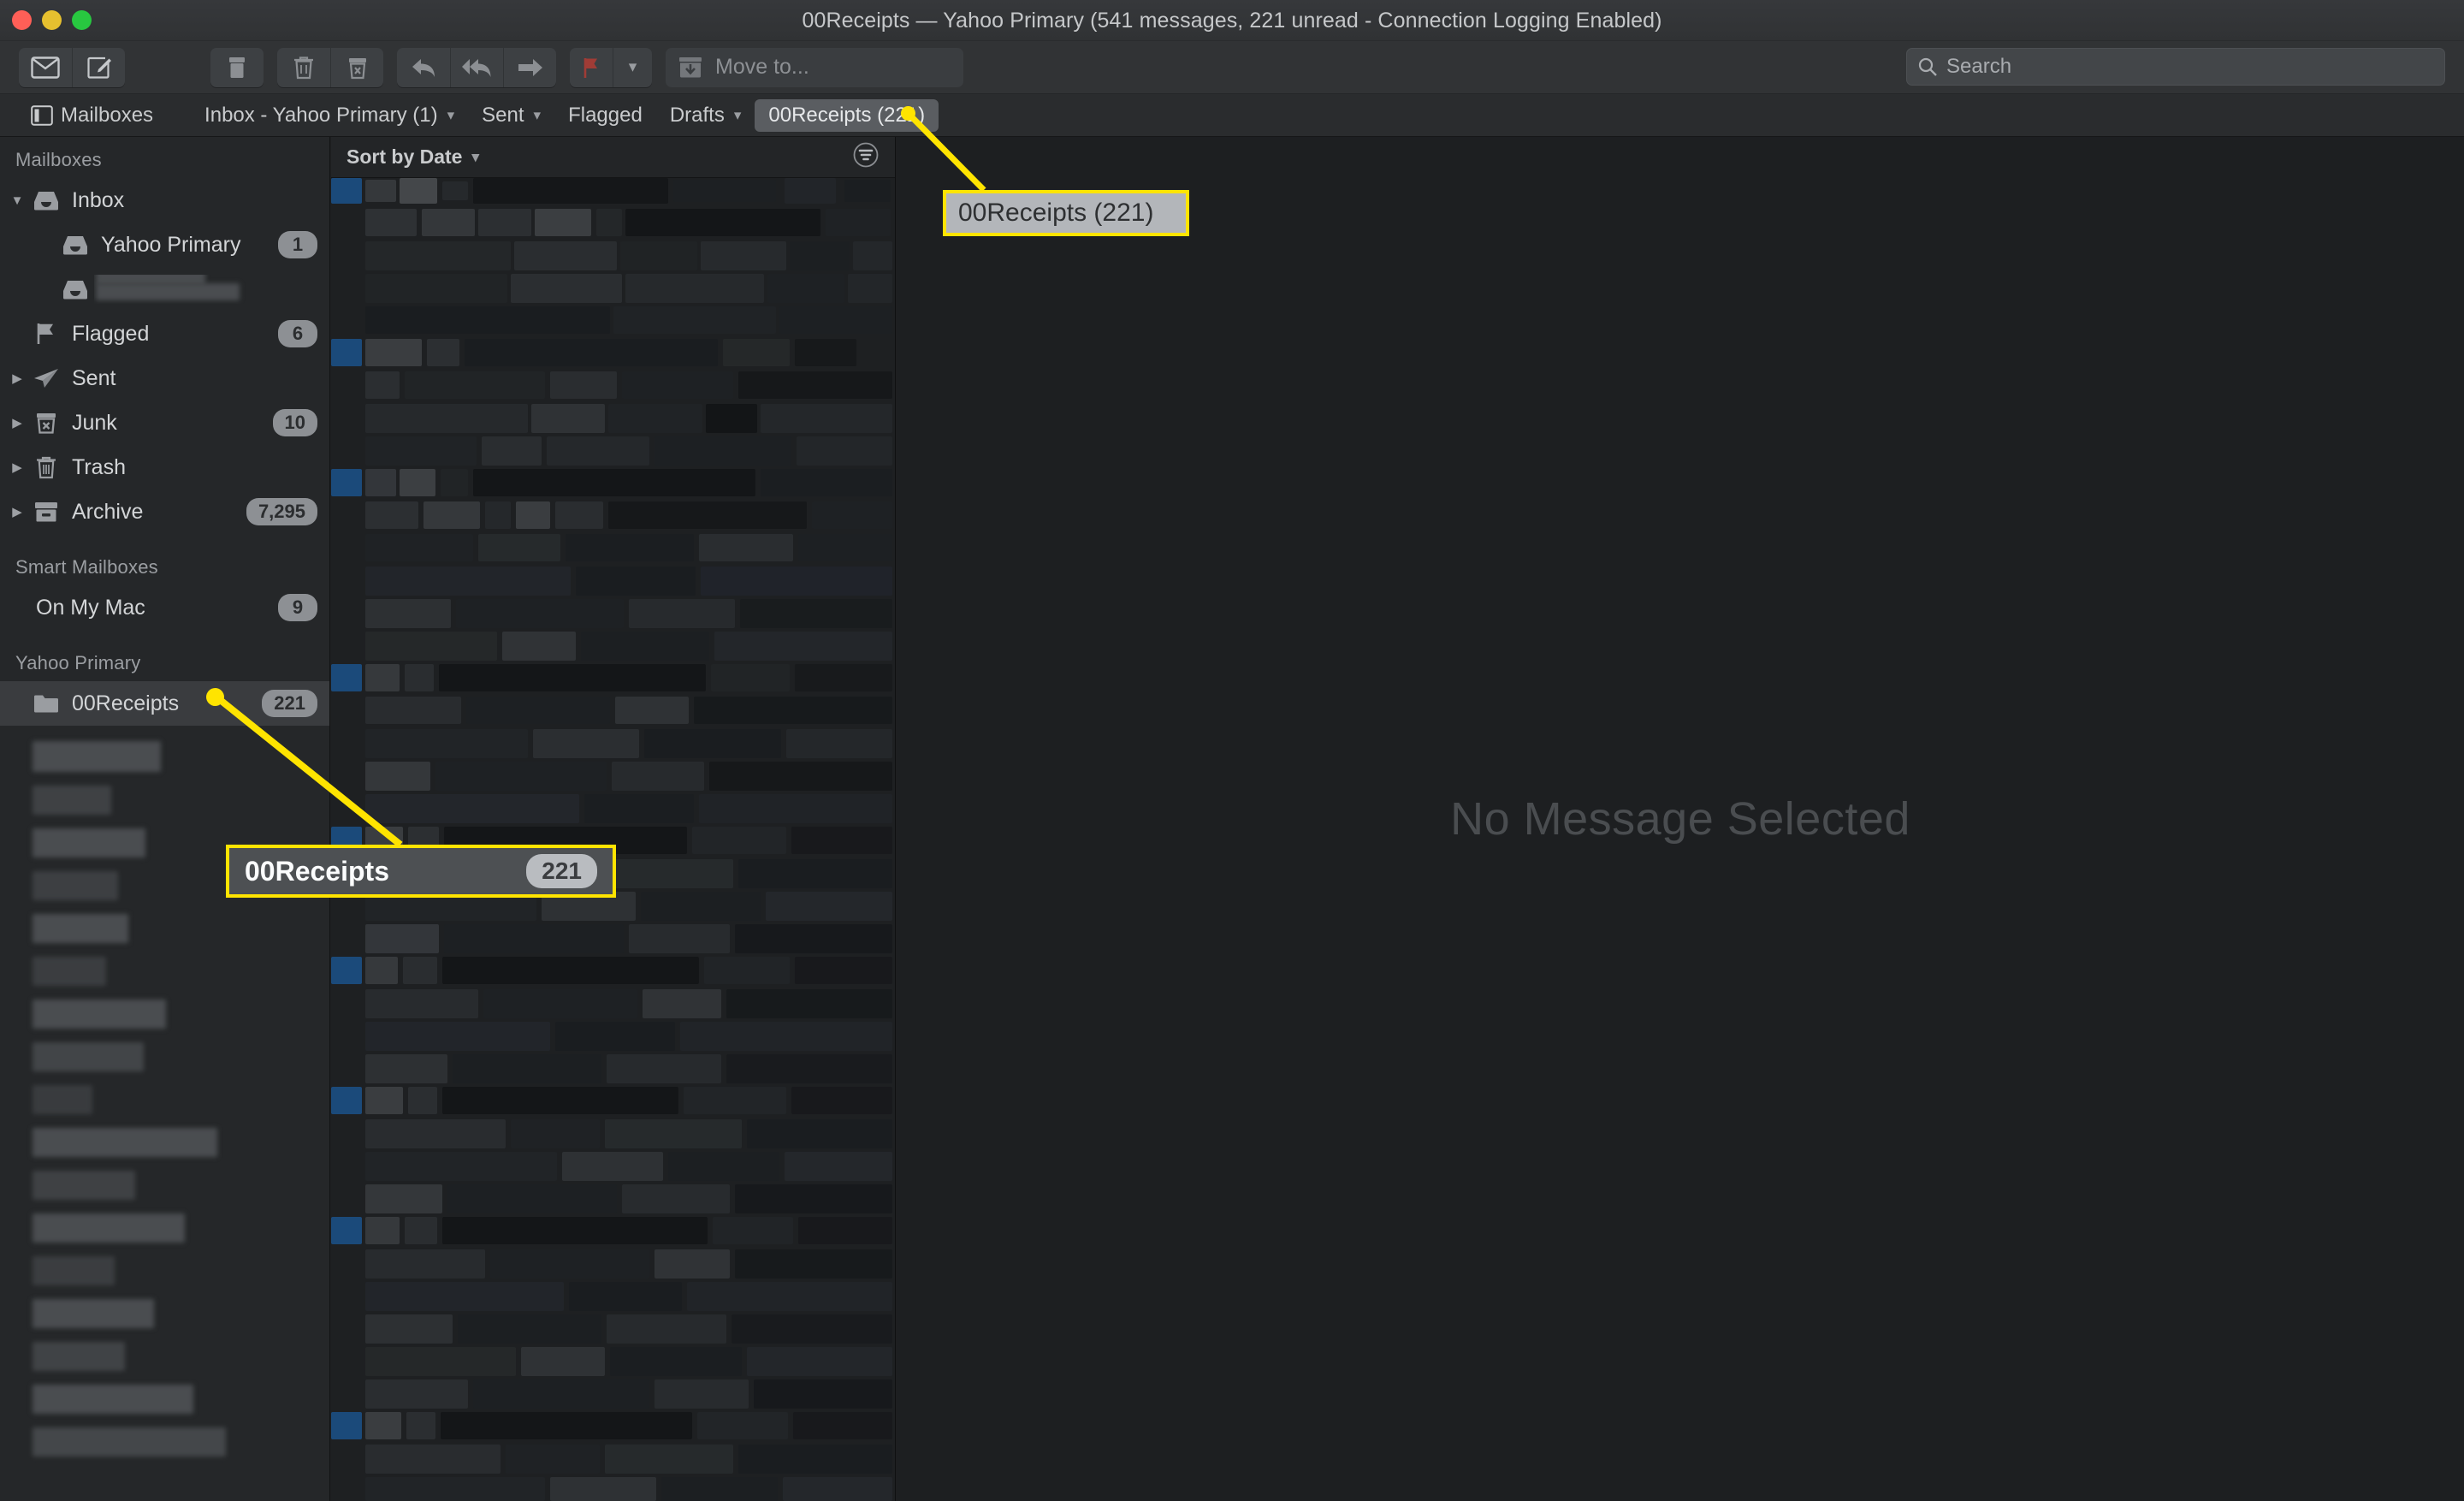  What do you see at coordinates (78, 662) in the screenshot?
I see `sidebar-section-yahoo-primary: Yahoo Primary` at bounding box center [78, 662].